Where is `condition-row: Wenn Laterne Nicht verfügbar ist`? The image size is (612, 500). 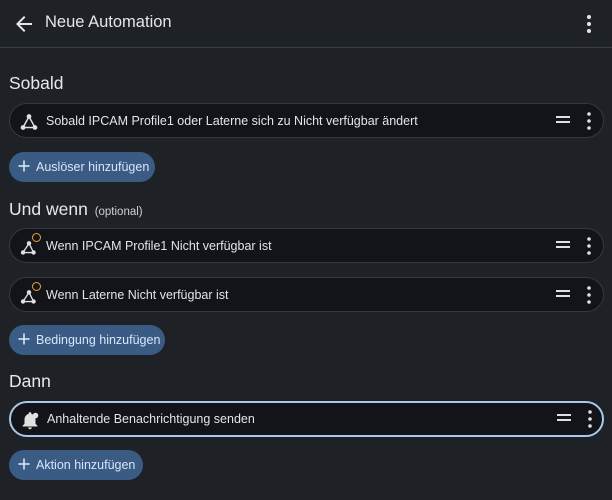 condition-row: Wenn Laterne Nicht verfügbar ist is located at coordinates (306, 294).